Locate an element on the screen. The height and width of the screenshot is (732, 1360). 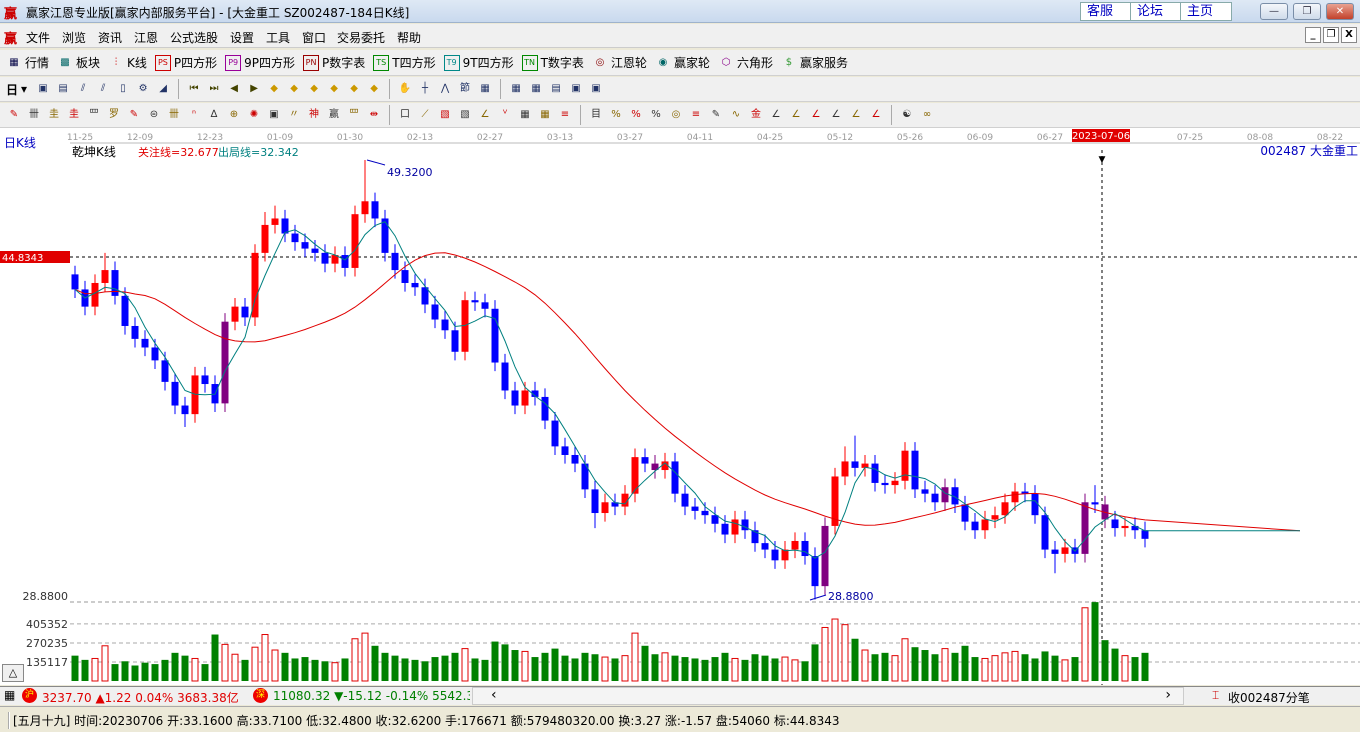
candle-icon: ▯ is located at coordinates (123, 89).